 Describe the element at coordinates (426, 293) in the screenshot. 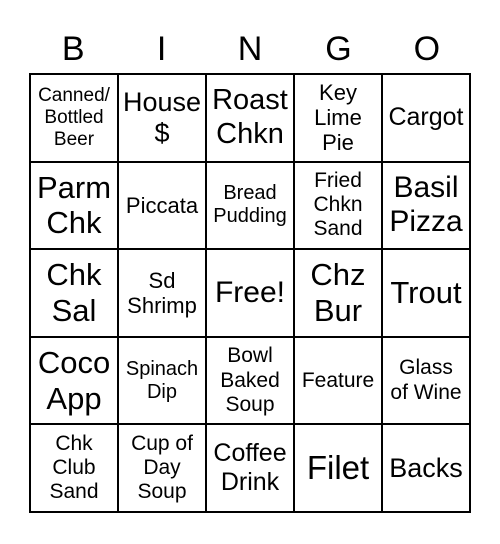

I see `bingo-cell: Trout` at that location.